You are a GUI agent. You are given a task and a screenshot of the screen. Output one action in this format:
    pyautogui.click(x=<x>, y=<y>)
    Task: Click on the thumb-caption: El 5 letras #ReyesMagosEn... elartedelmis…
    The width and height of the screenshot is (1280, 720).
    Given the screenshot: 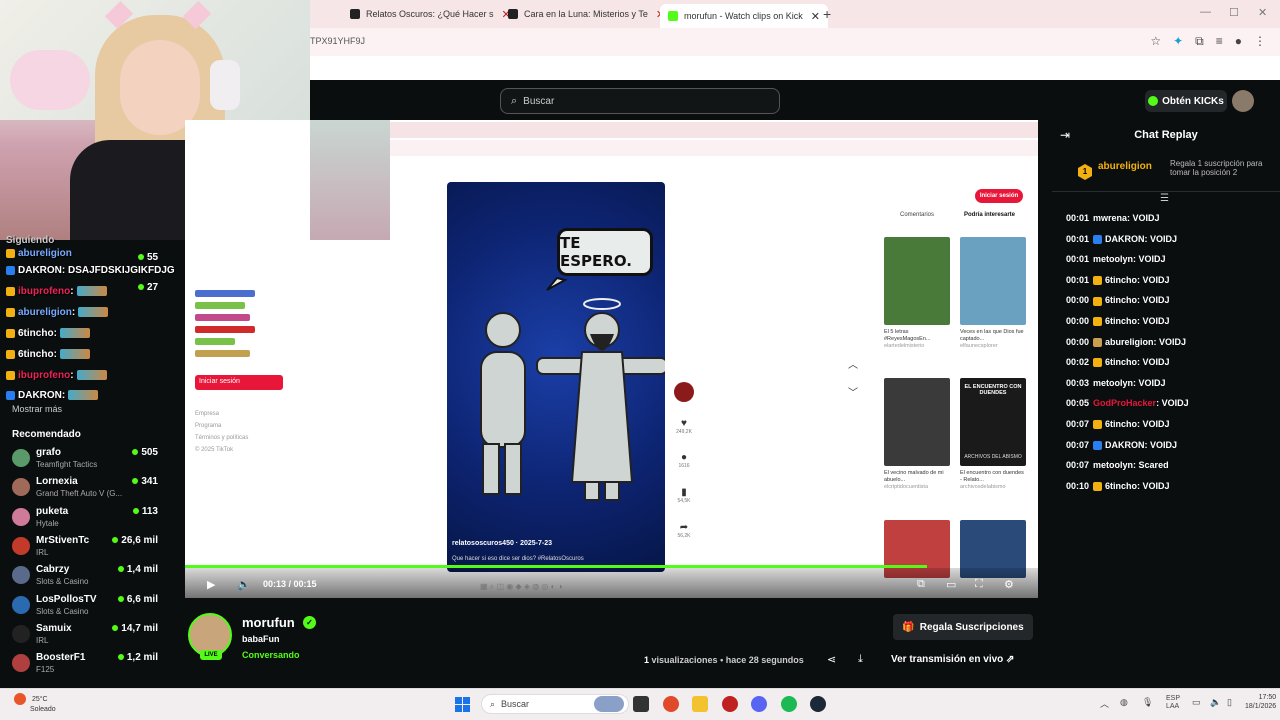 What is the action you would take?
    pyautogui.click(x=917, y=339)
    